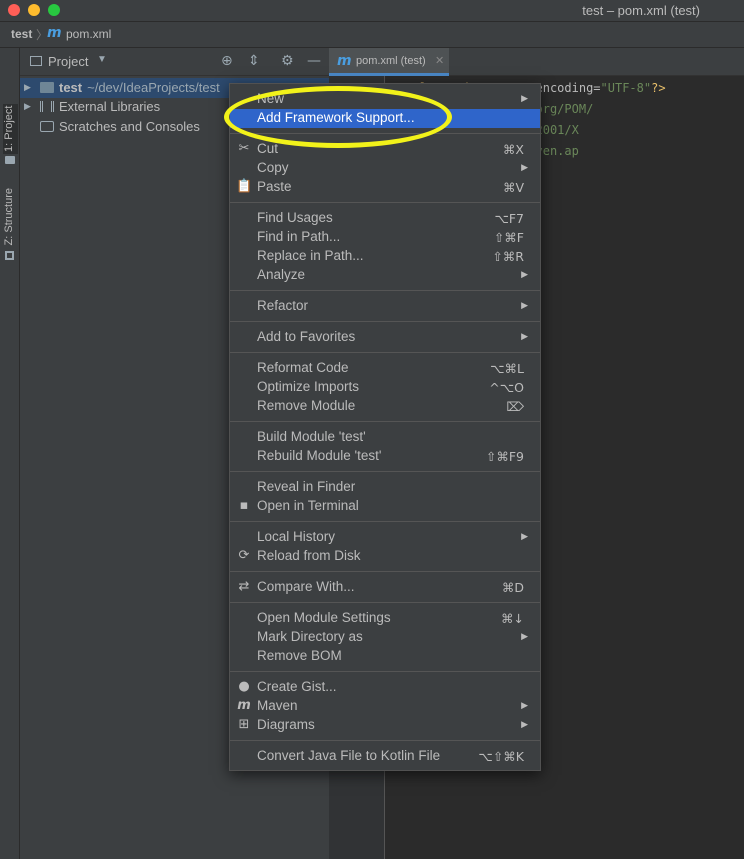 Image resolution: width=744 pixels, height=859 pixels. I want to click on menu-item-label: Reveal in Finder, so click(306, 486).